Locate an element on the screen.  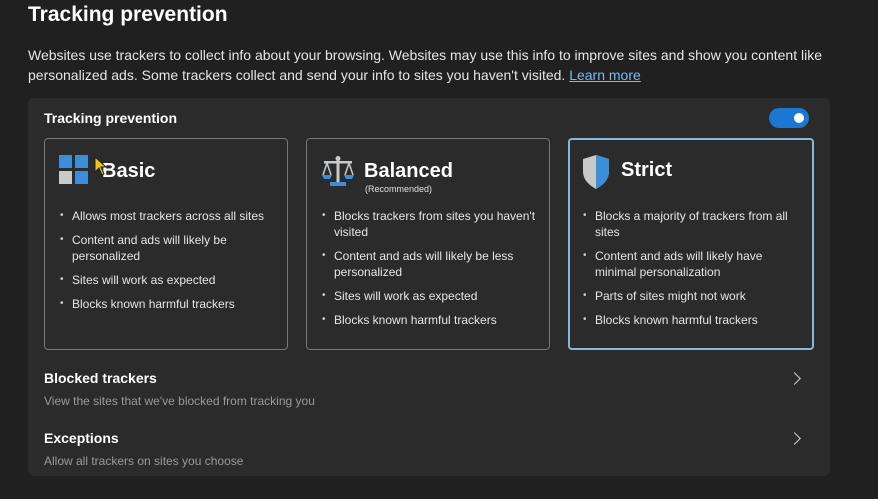
learn-more-link: Learn more is located at coordinates (605, 75).